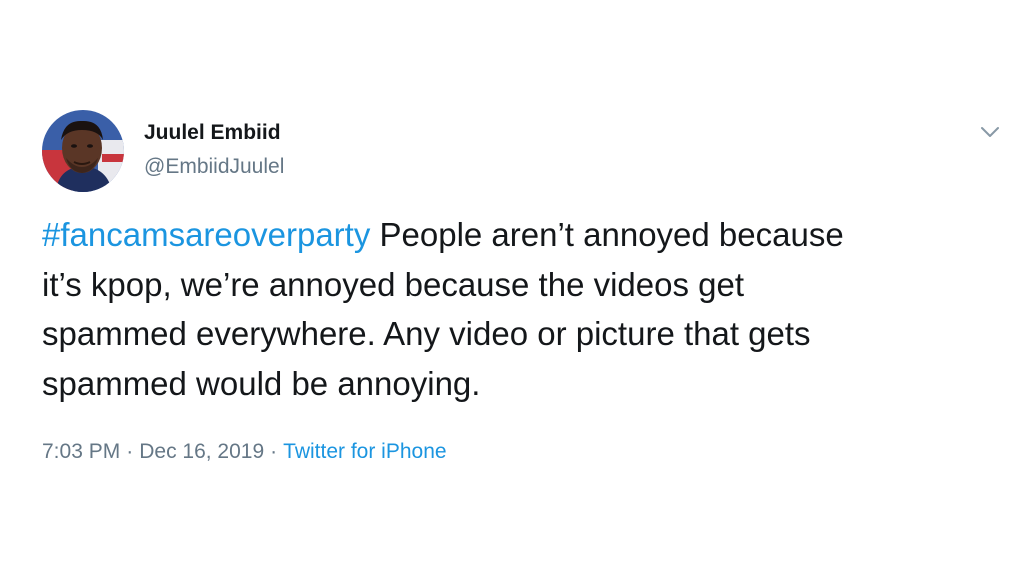 The width and height of the screenshot is (1024, 576). Describe the element at coordinates (81, 451) in the screenshot. I see `tweet-time: 7:03 PM` at that location.